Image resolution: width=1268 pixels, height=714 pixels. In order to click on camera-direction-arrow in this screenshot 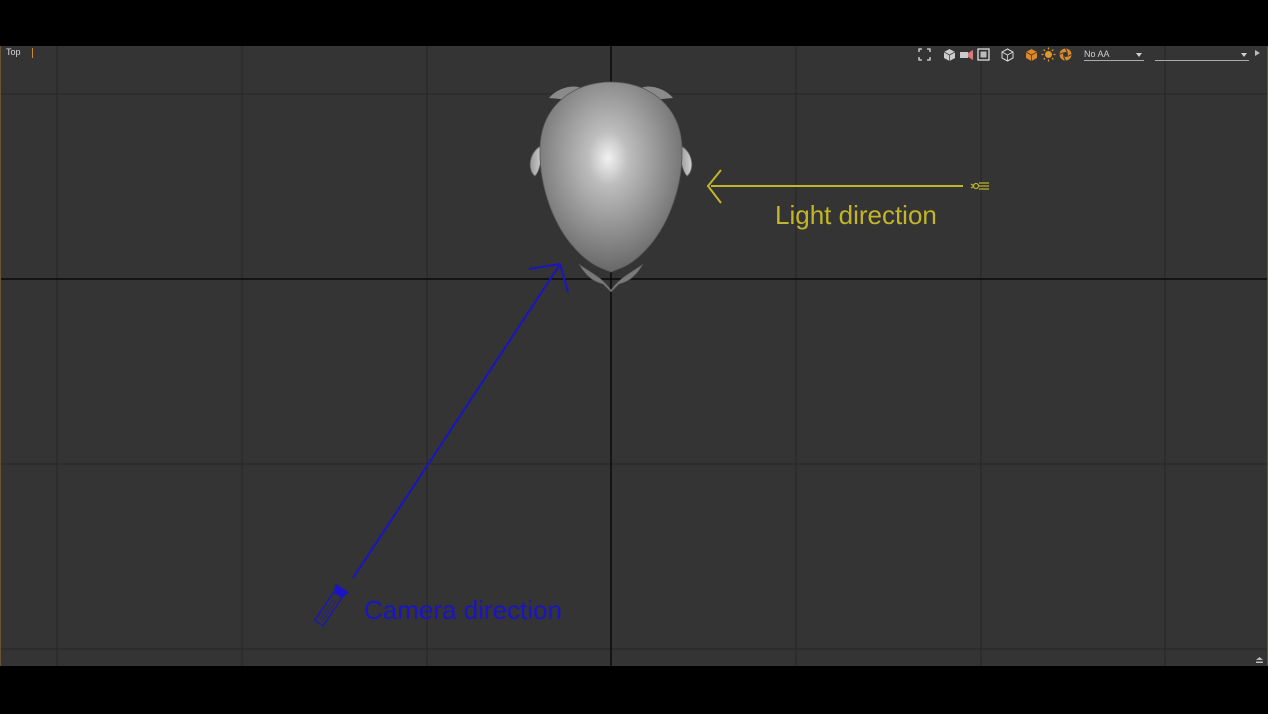, I will do `click(460, 420)`.